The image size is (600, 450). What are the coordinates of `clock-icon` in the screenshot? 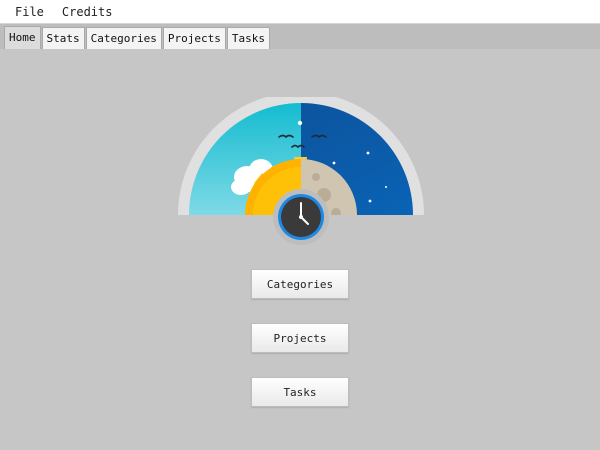 It's located at (301, 217).